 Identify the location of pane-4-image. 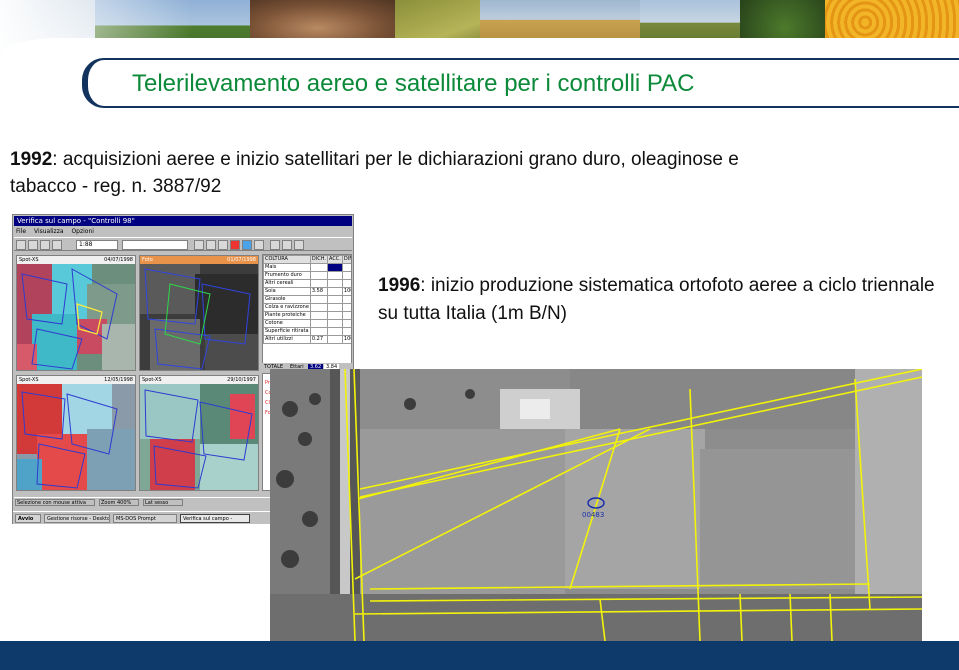
(199, 437).